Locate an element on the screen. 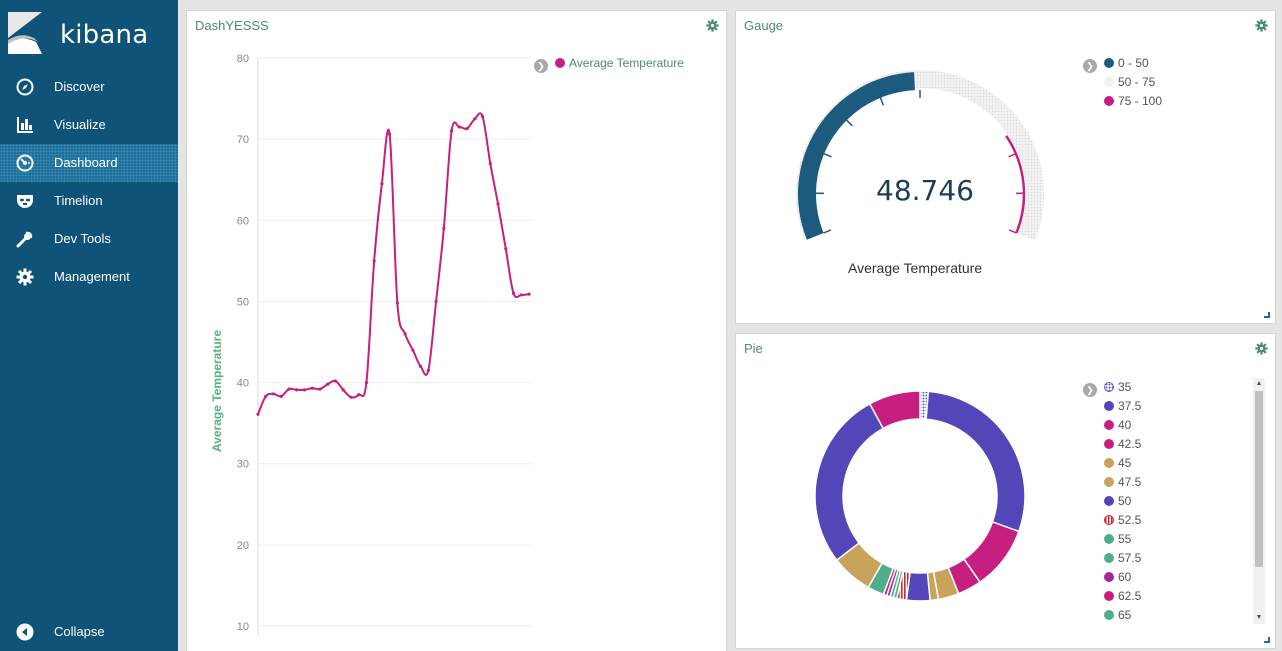 The image size is (1282, 651). legend-scrollbar: ▲ ▼ is located at coordinates (1259, 501).